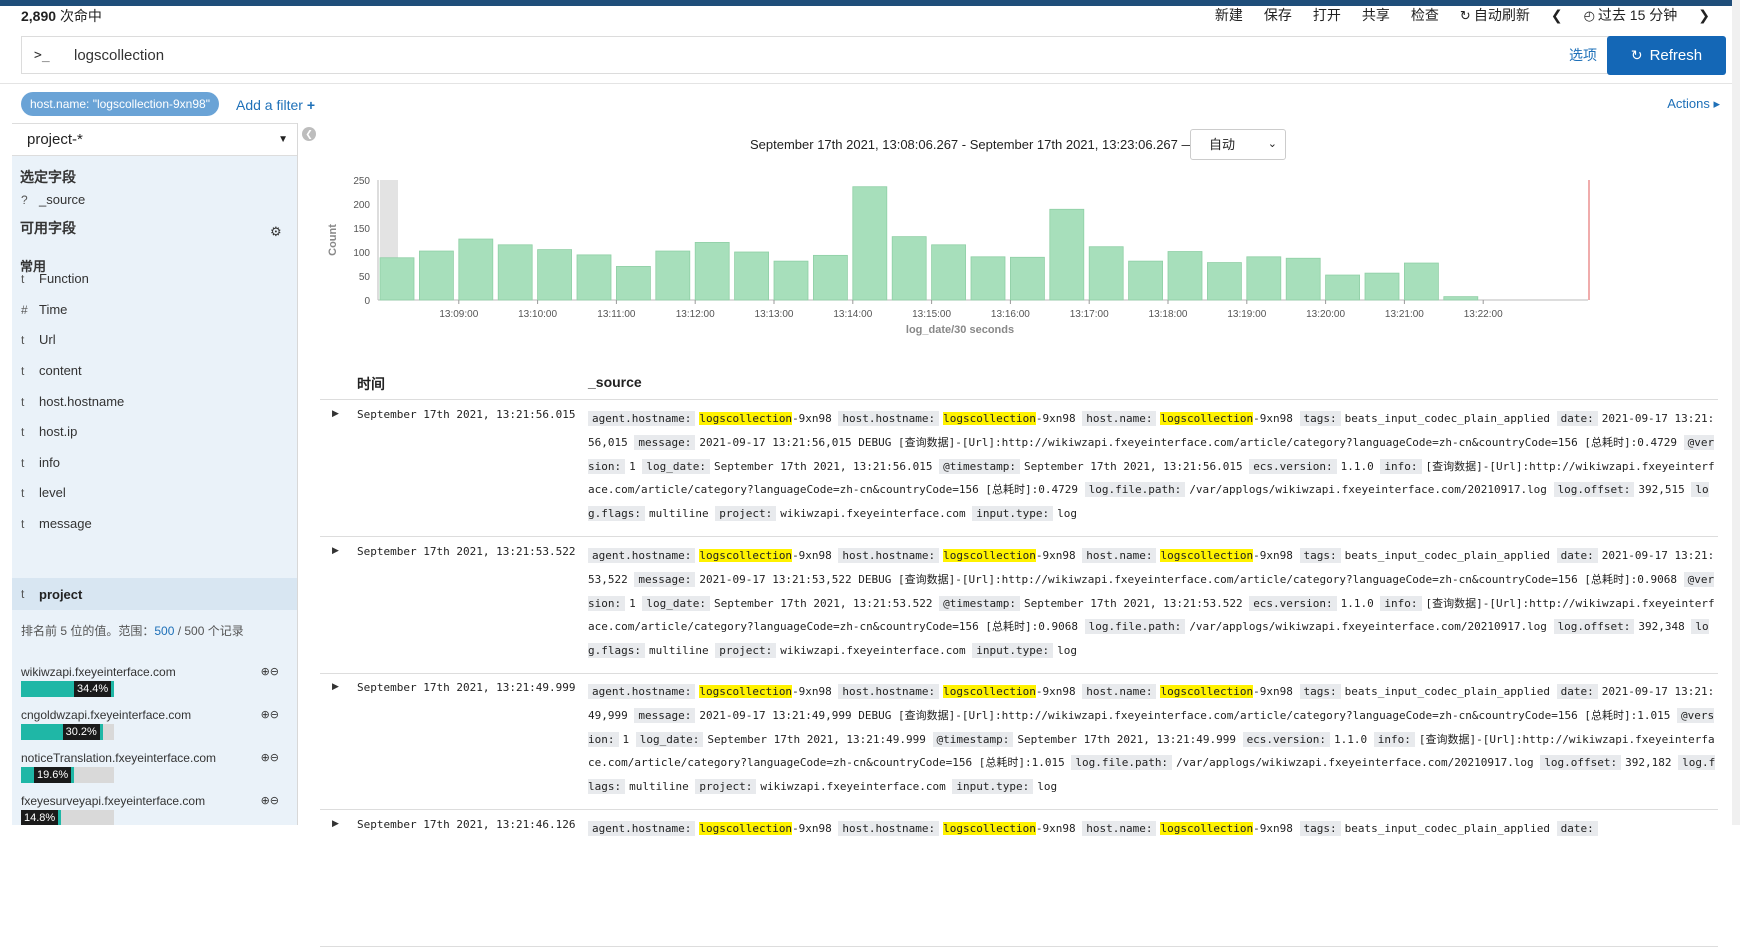  Describe the element at coordinates (72, 401) in the screenshot. I see `field-item: t host.hostname` at that location.